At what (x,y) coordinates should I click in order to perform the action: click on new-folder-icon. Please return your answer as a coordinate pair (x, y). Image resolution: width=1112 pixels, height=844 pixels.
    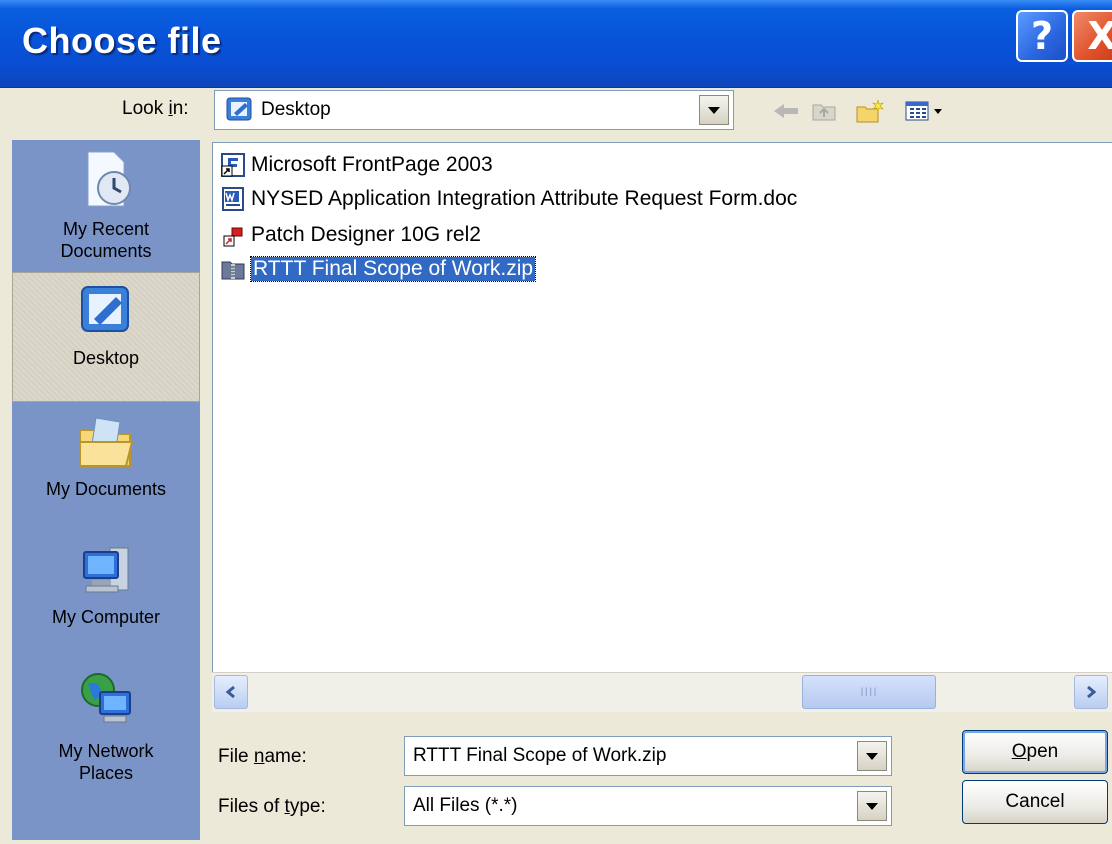
    Looking at the image, I should click on (870, 111).